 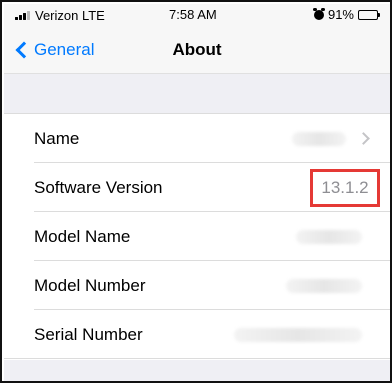 I want to click on alarm-icon, so click(x=318, y=13).